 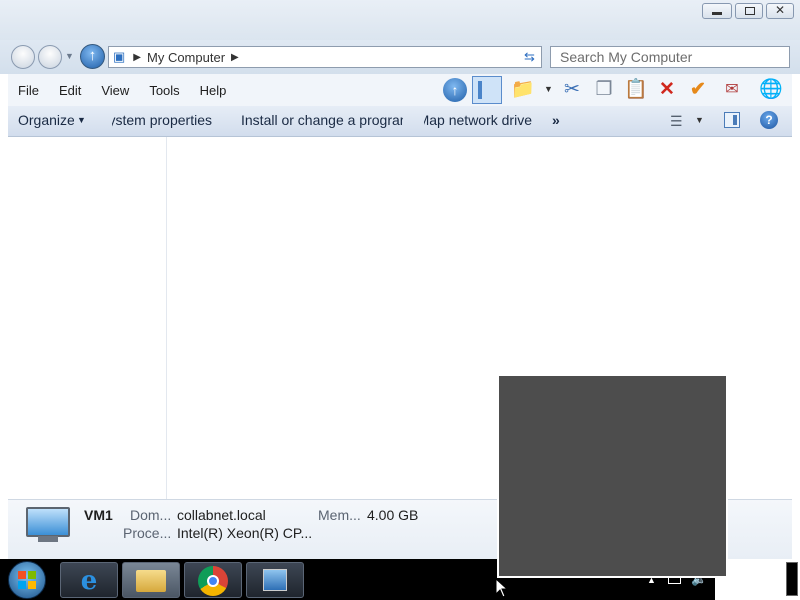 I want to click on restore-button, so click(x=749, y=11).